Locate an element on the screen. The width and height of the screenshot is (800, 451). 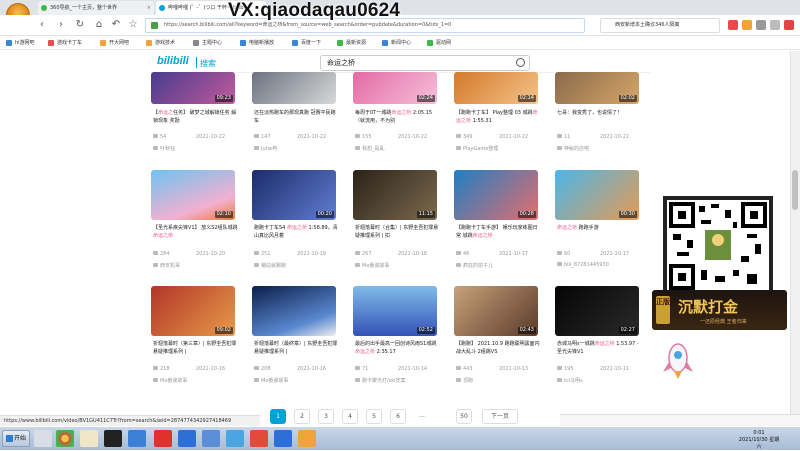
bookmark-item: 电脑新播放 is located at coordinates (257, 43).